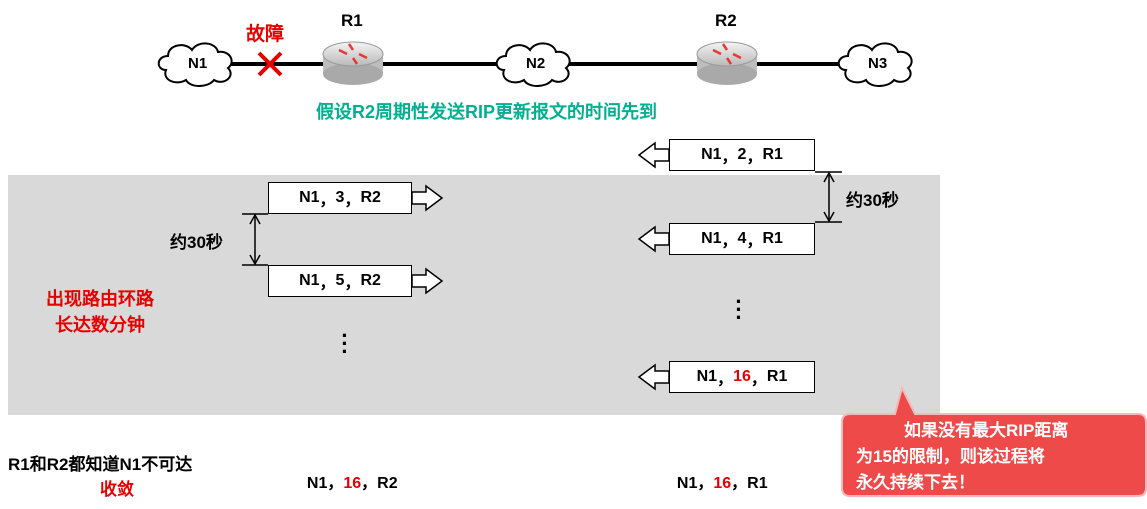 This screenshot has width=1147, height=509. Describe the element at coordinates (196, 242) in the screenshot. I see `interval-left-label: 约30秒` at that location.